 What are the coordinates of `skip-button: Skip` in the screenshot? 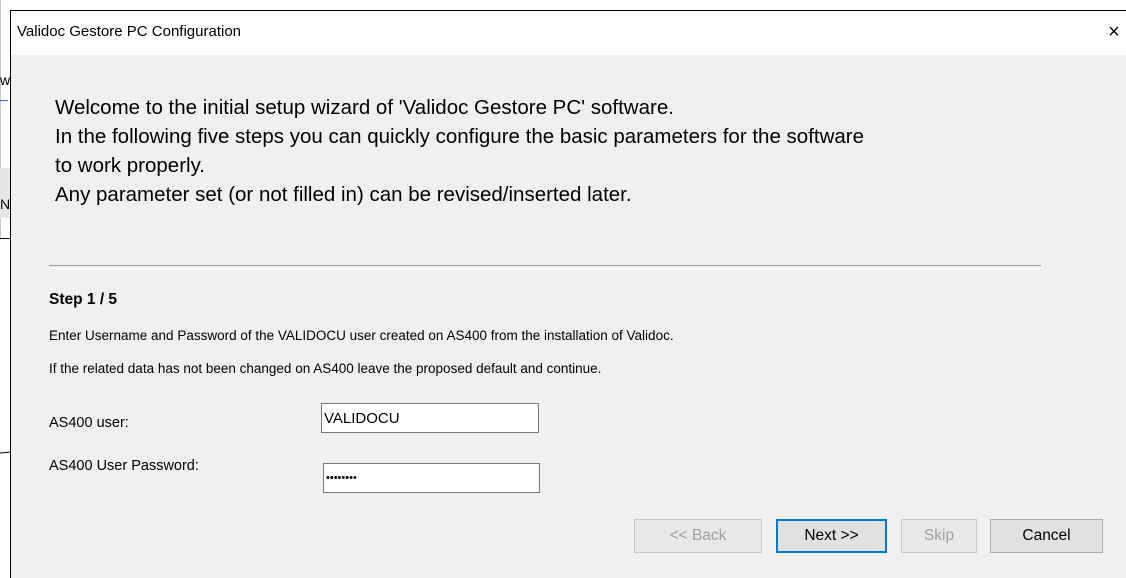 It's located at (939, 536).